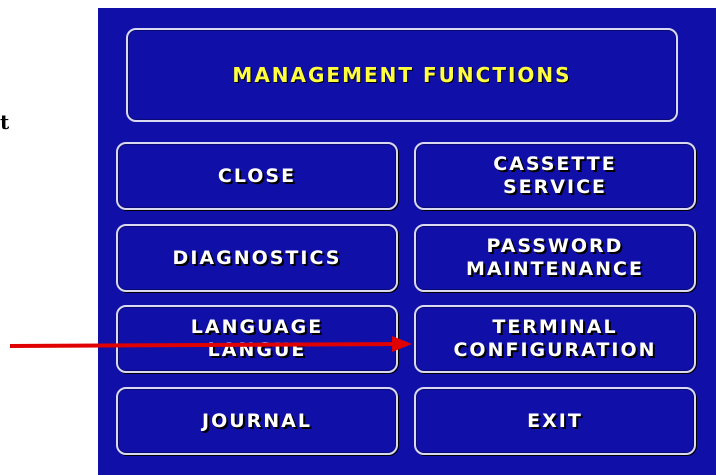 The width and height of the screenshot is (716, 475). I want to click on terminal-configuration-label-line2: CONFIGURATION, so click(555, 350).